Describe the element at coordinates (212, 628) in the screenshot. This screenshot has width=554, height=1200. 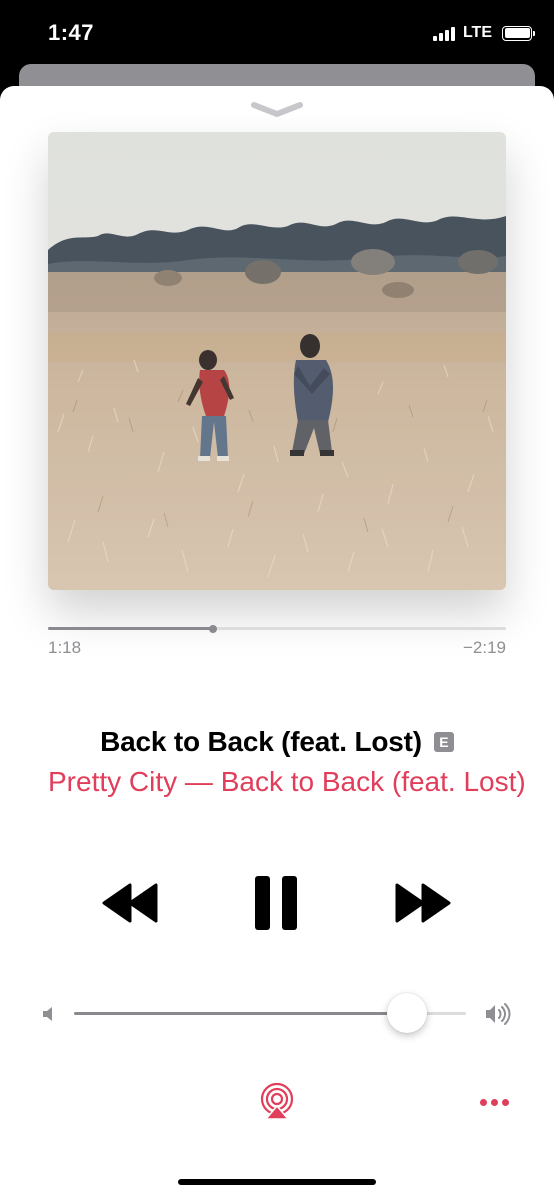
I see `scrubber-knob` at that location.